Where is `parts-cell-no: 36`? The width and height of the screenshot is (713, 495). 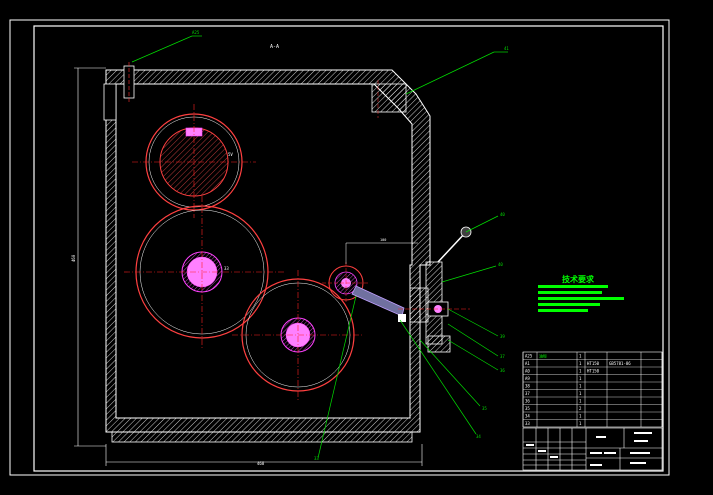 parts-cell-no: 36 is located at coordinates (527, 401).